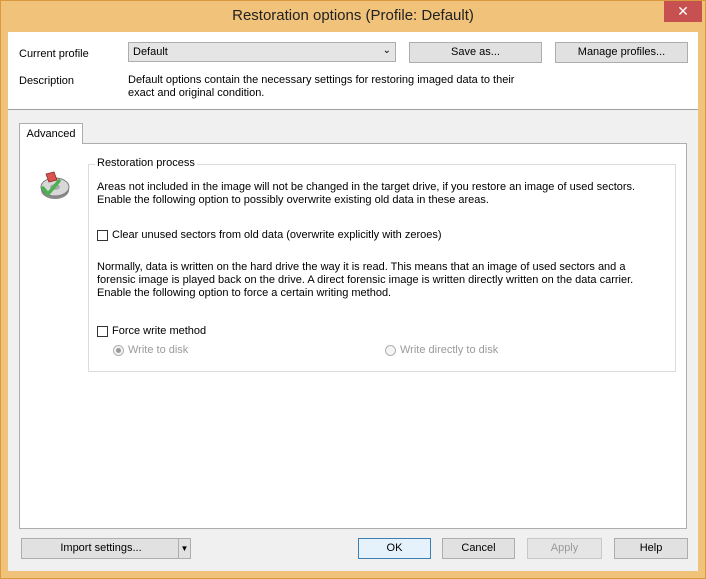  I want to click on window-title: Restoration options (Profile: Default), so click(353, 15).